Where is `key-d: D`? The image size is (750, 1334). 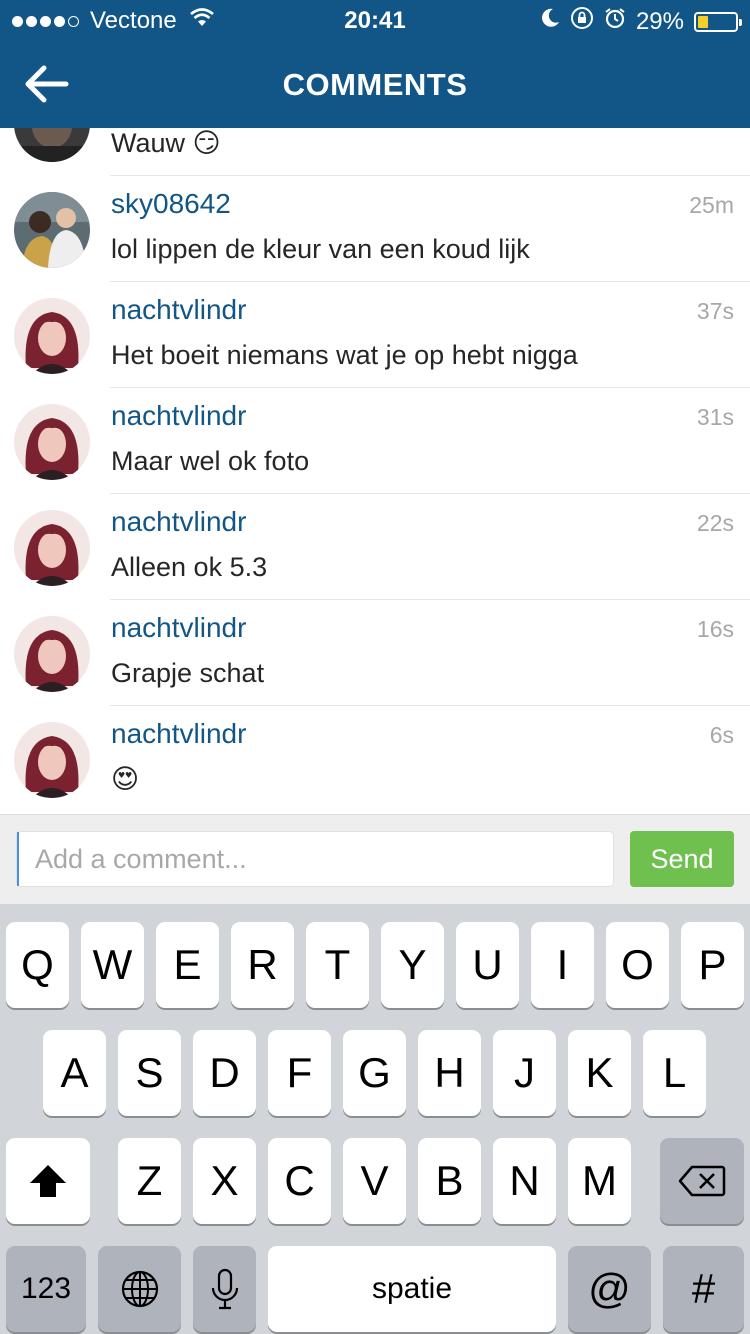 key-d: D is located at coordinates (224, 1073).